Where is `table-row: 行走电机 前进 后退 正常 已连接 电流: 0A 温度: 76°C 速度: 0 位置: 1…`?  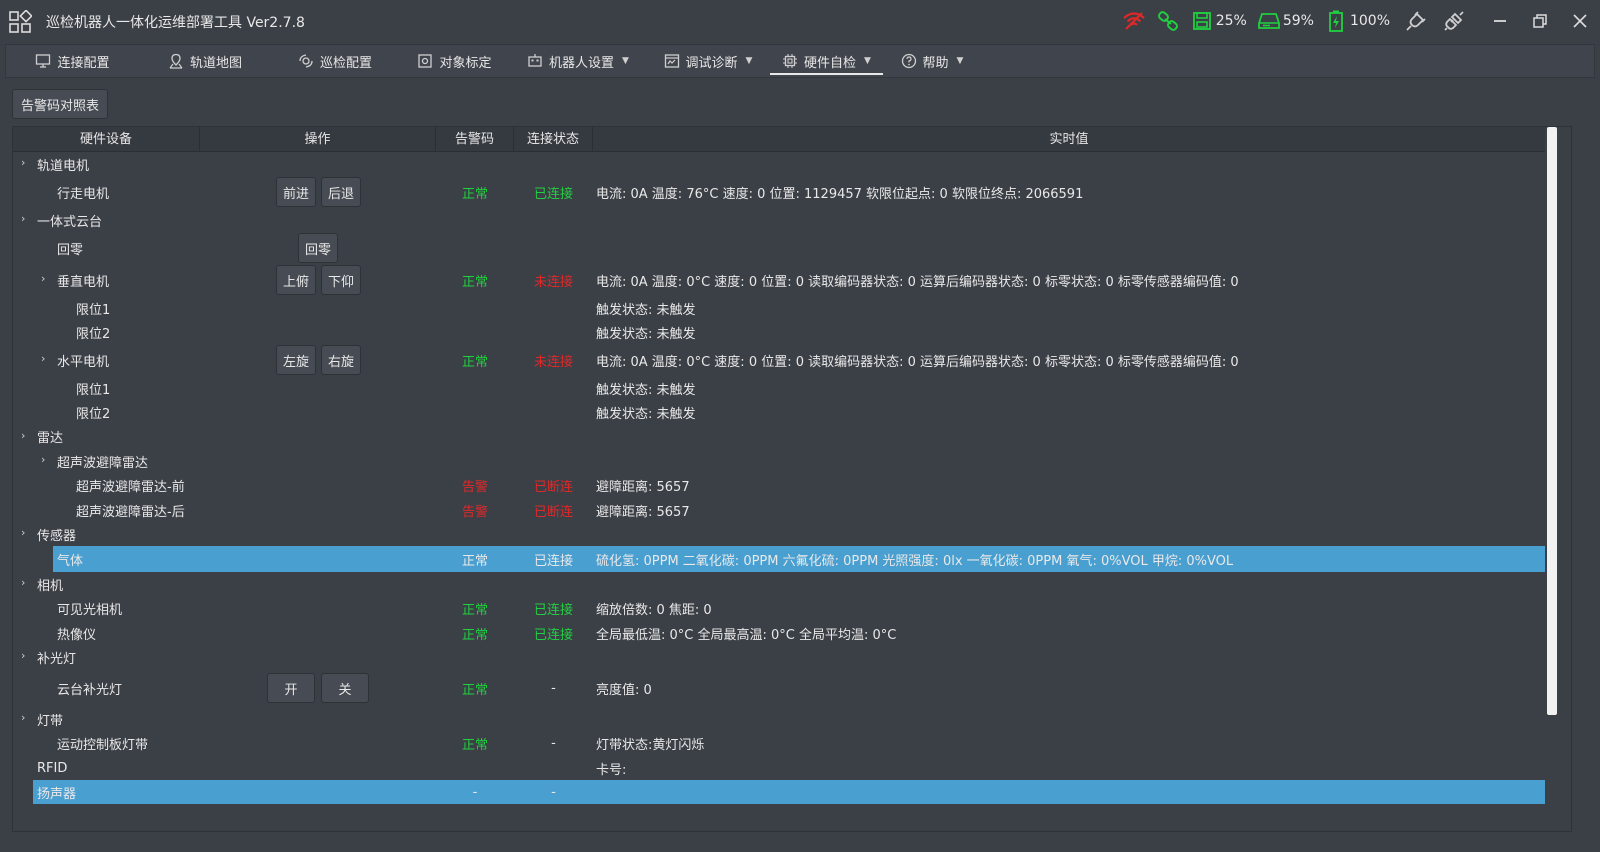 table-row: 行走电机 前进 后退 正常 已连接 电流: 0A 温度: 76°C 速度: 0 位置: 1… is located at coordinates (779, 192).